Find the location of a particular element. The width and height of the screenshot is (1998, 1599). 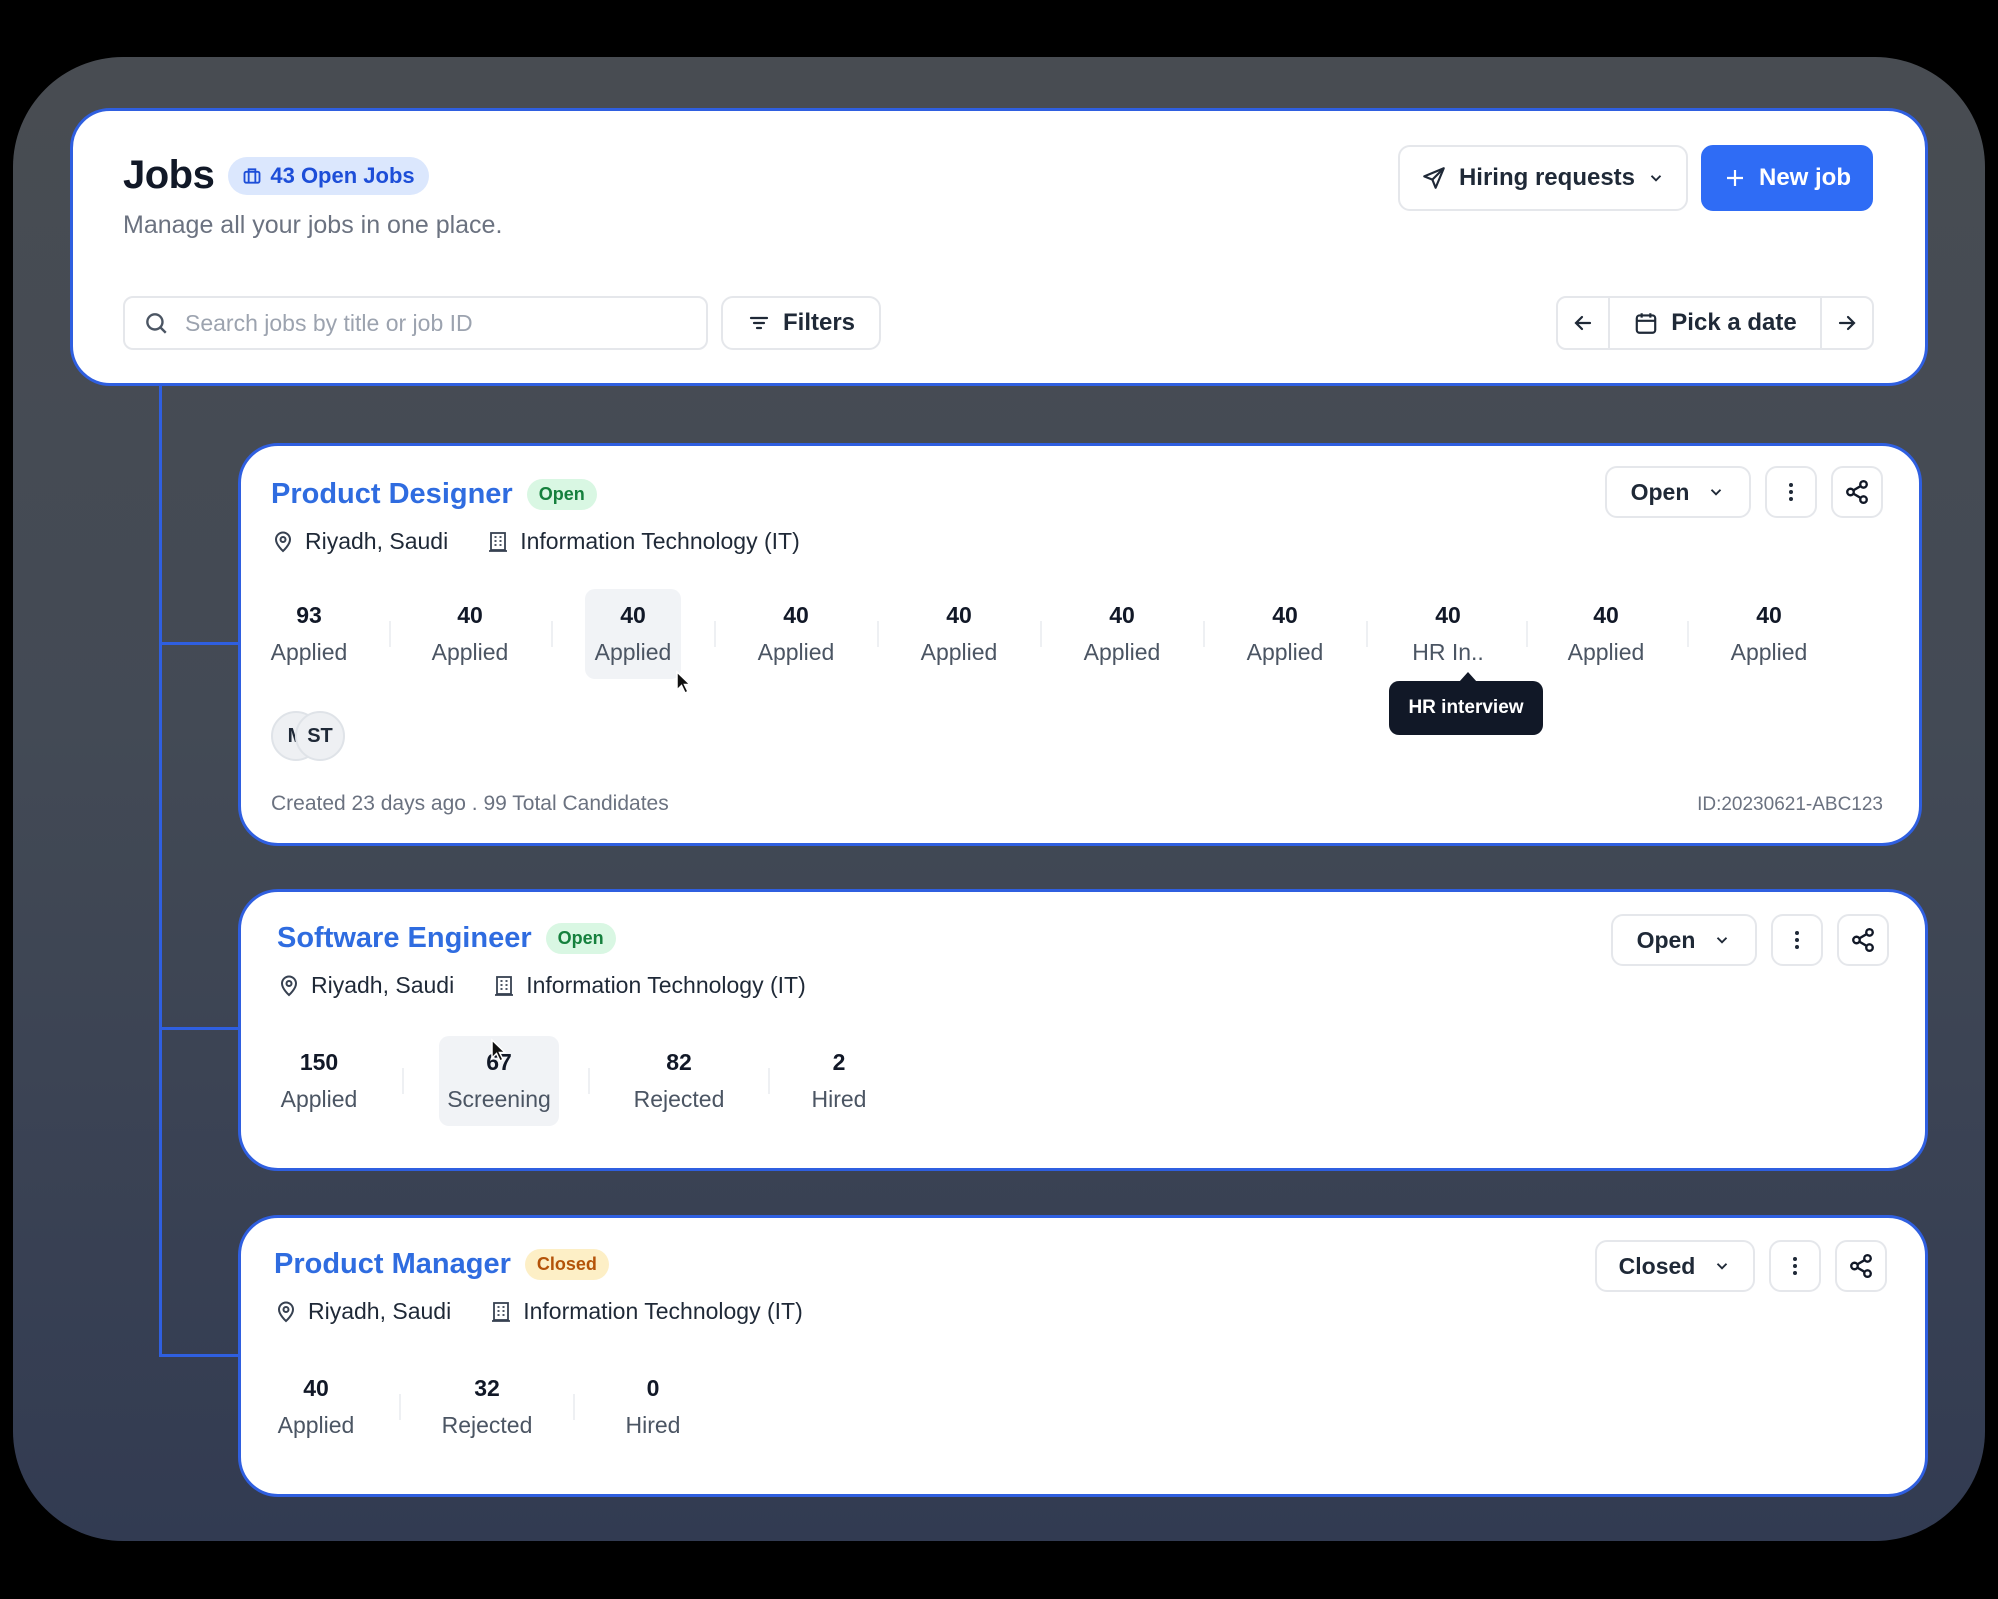

search-field is located at coordinates (415, 323).